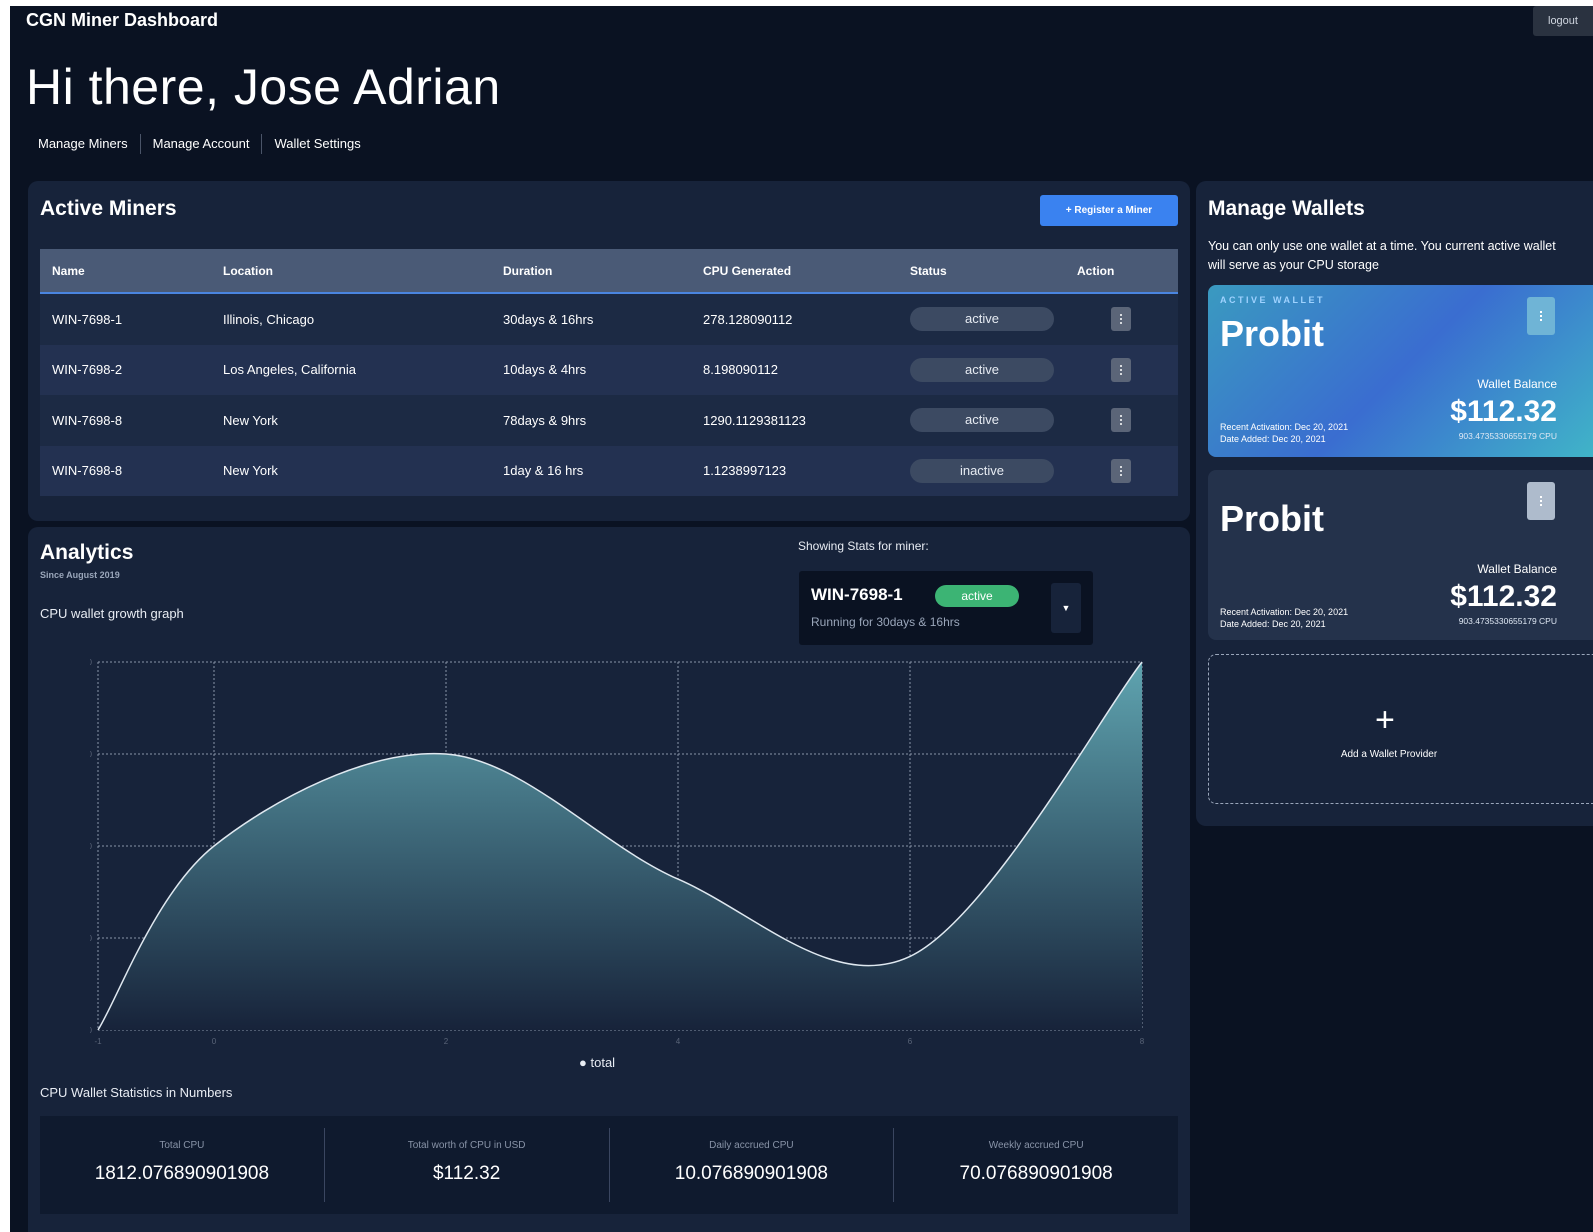  Describe the element at coordinates (1036, 1173) in the screenshot. I see `stat-value: 70.076890901908` at that location.